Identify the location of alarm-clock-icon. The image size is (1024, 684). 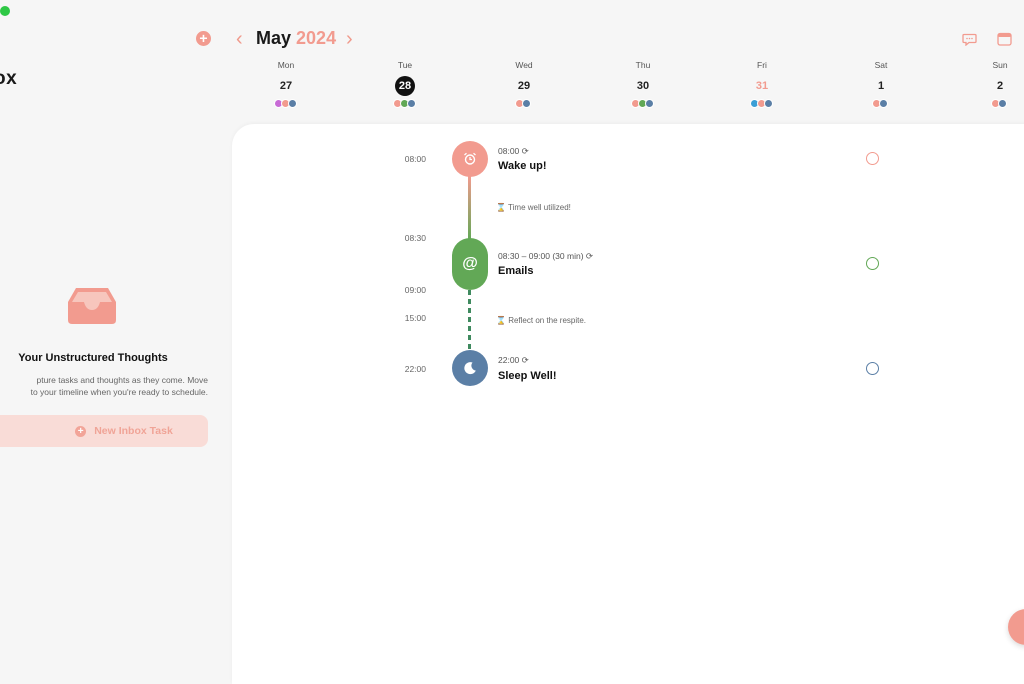
(470, 159).